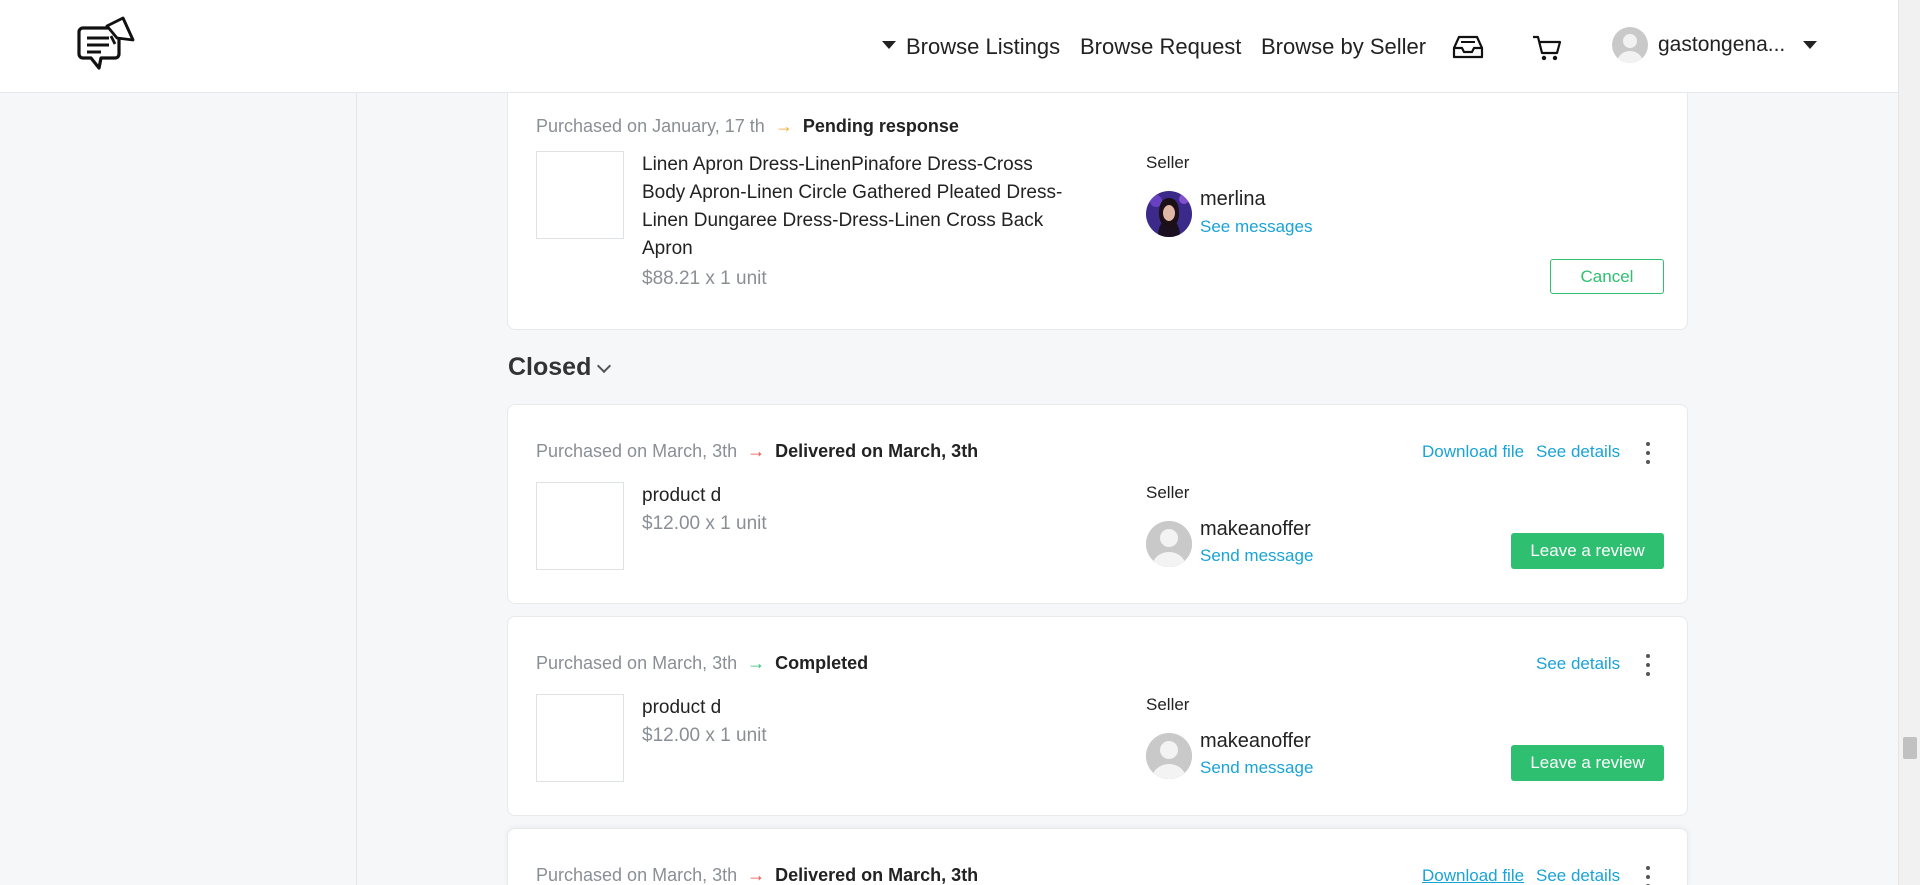 This screenshot has height=885, width=1920. What do you see at coordinates (1910, 748) in the screenshot?
I see `scrollbar-thumb` at bounding box center [1910, 748].